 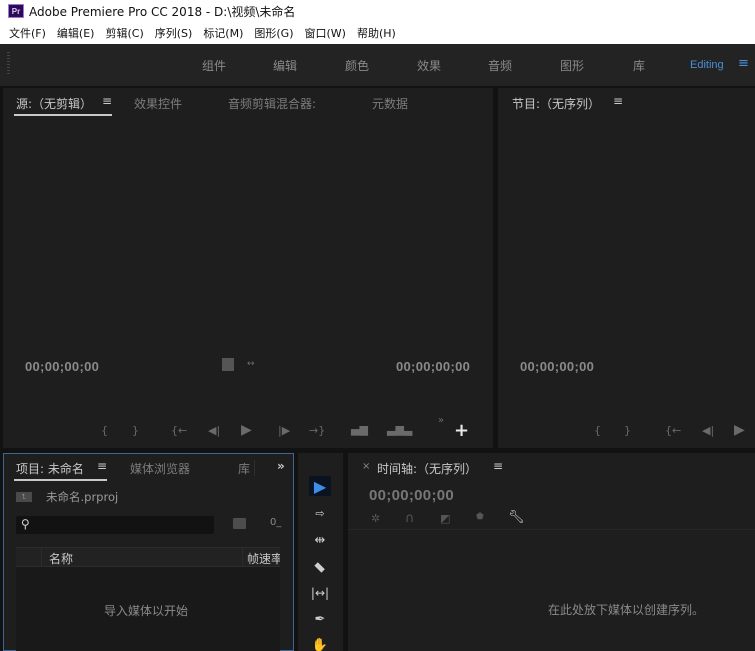 What do you see at coordinates (162, 11) in the screenshot?
I see `window-title: Adobe Premiere Pro CC 2018 - D:\视频\未命名` at bounding box center [162, 11].